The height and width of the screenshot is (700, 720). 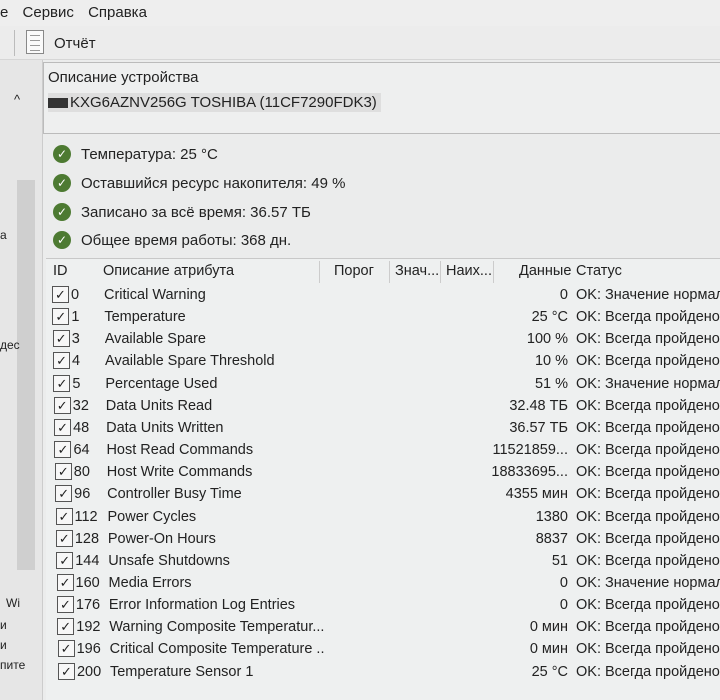 I want to click on row-id: 4, so click(x=76, y=361).